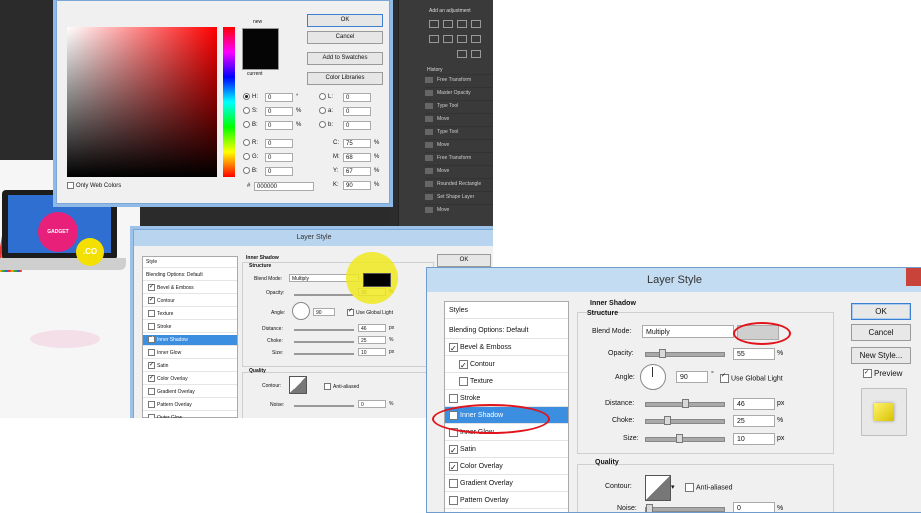 Image resolution: width=921 pixels, height=513 pixels. What do you see at coordinates (372, 328) in the screenshot?
I see `distance-input: 46` at bounding box center [372, 328].